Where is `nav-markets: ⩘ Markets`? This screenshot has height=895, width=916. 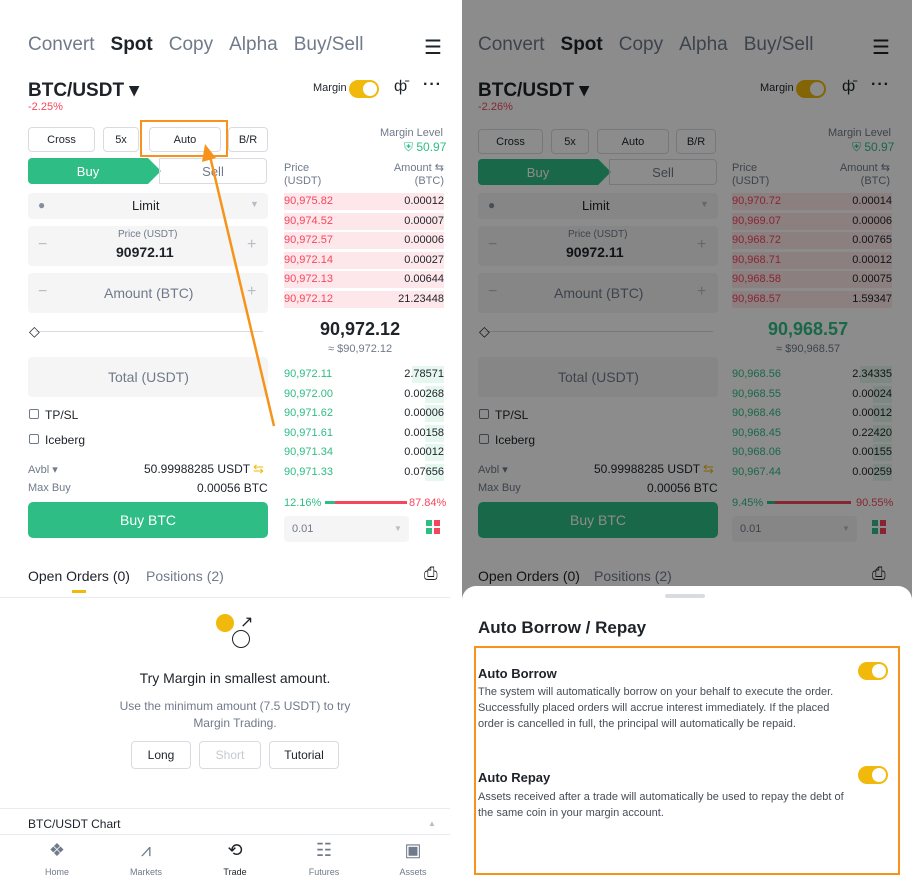 nav-markets: ⩘ Markets is located at coordinates (146, 858).